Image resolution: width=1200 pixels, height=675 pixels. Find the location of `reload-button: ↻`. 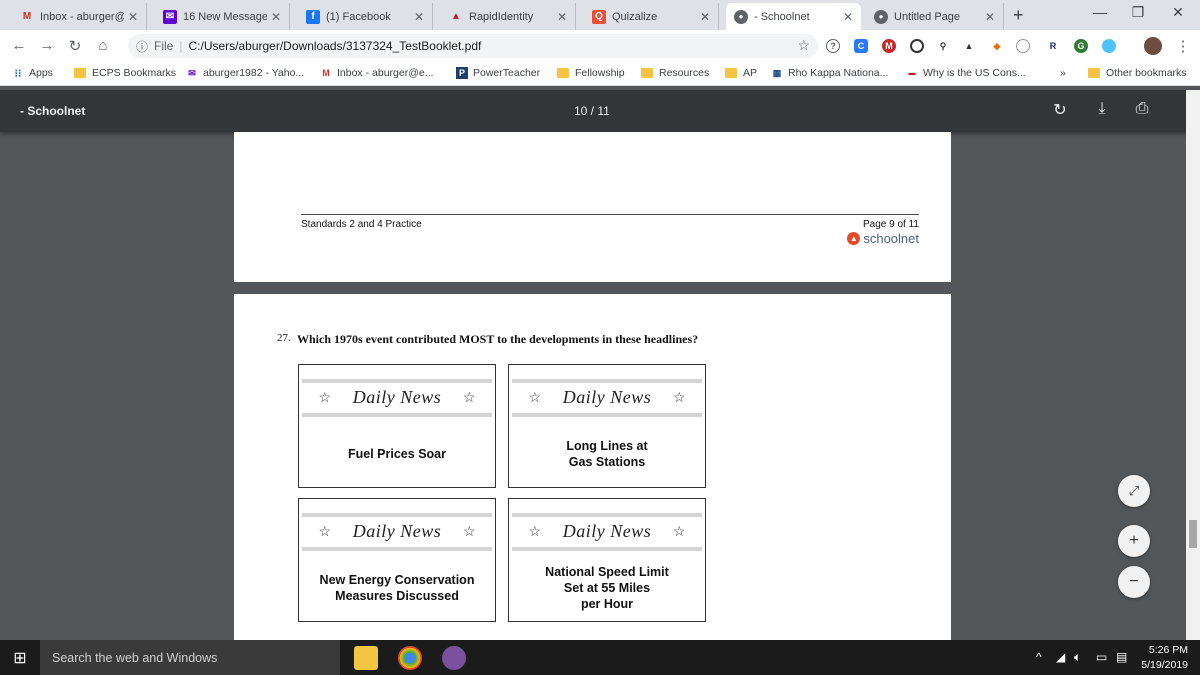

reload-button: ↻ is located at coordinates (75, 46).